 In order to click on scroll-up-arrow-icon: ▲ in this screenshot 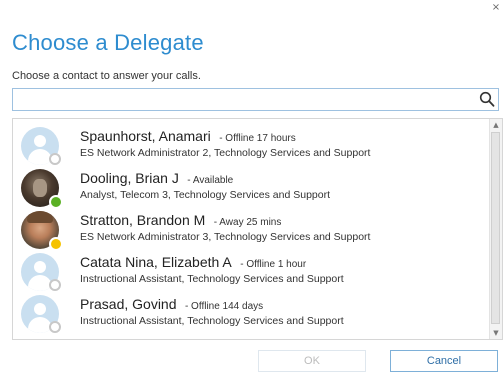, I will do `click(496, 125)`.